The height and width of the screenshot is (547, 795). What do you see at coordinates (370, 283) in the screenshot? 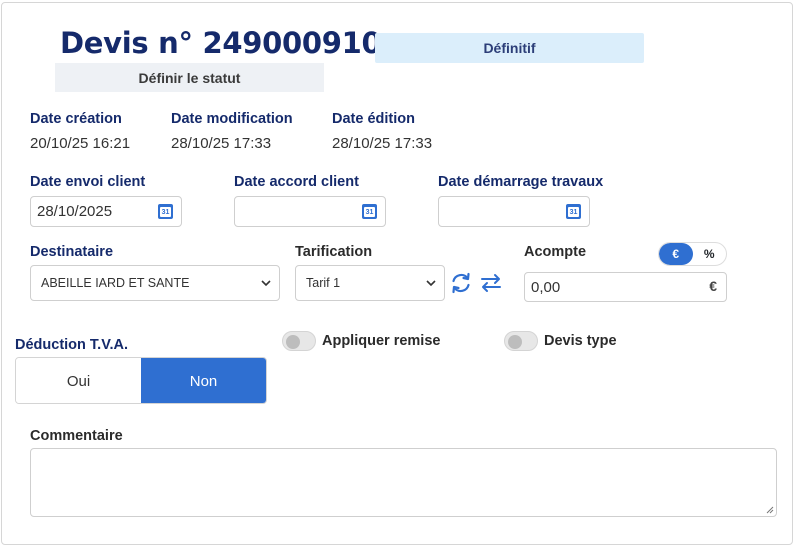
I see `tarification-select: Tarif 1` at bounding box center [370, 283].